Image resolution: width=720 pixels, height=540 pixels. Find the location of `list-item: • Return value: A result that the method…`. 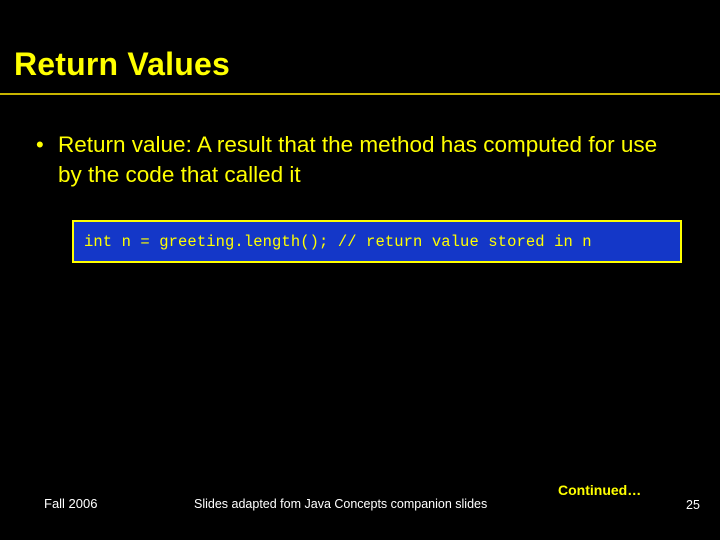

list-item: • Return value: A result that the method… is located at coordinates (356, 160).